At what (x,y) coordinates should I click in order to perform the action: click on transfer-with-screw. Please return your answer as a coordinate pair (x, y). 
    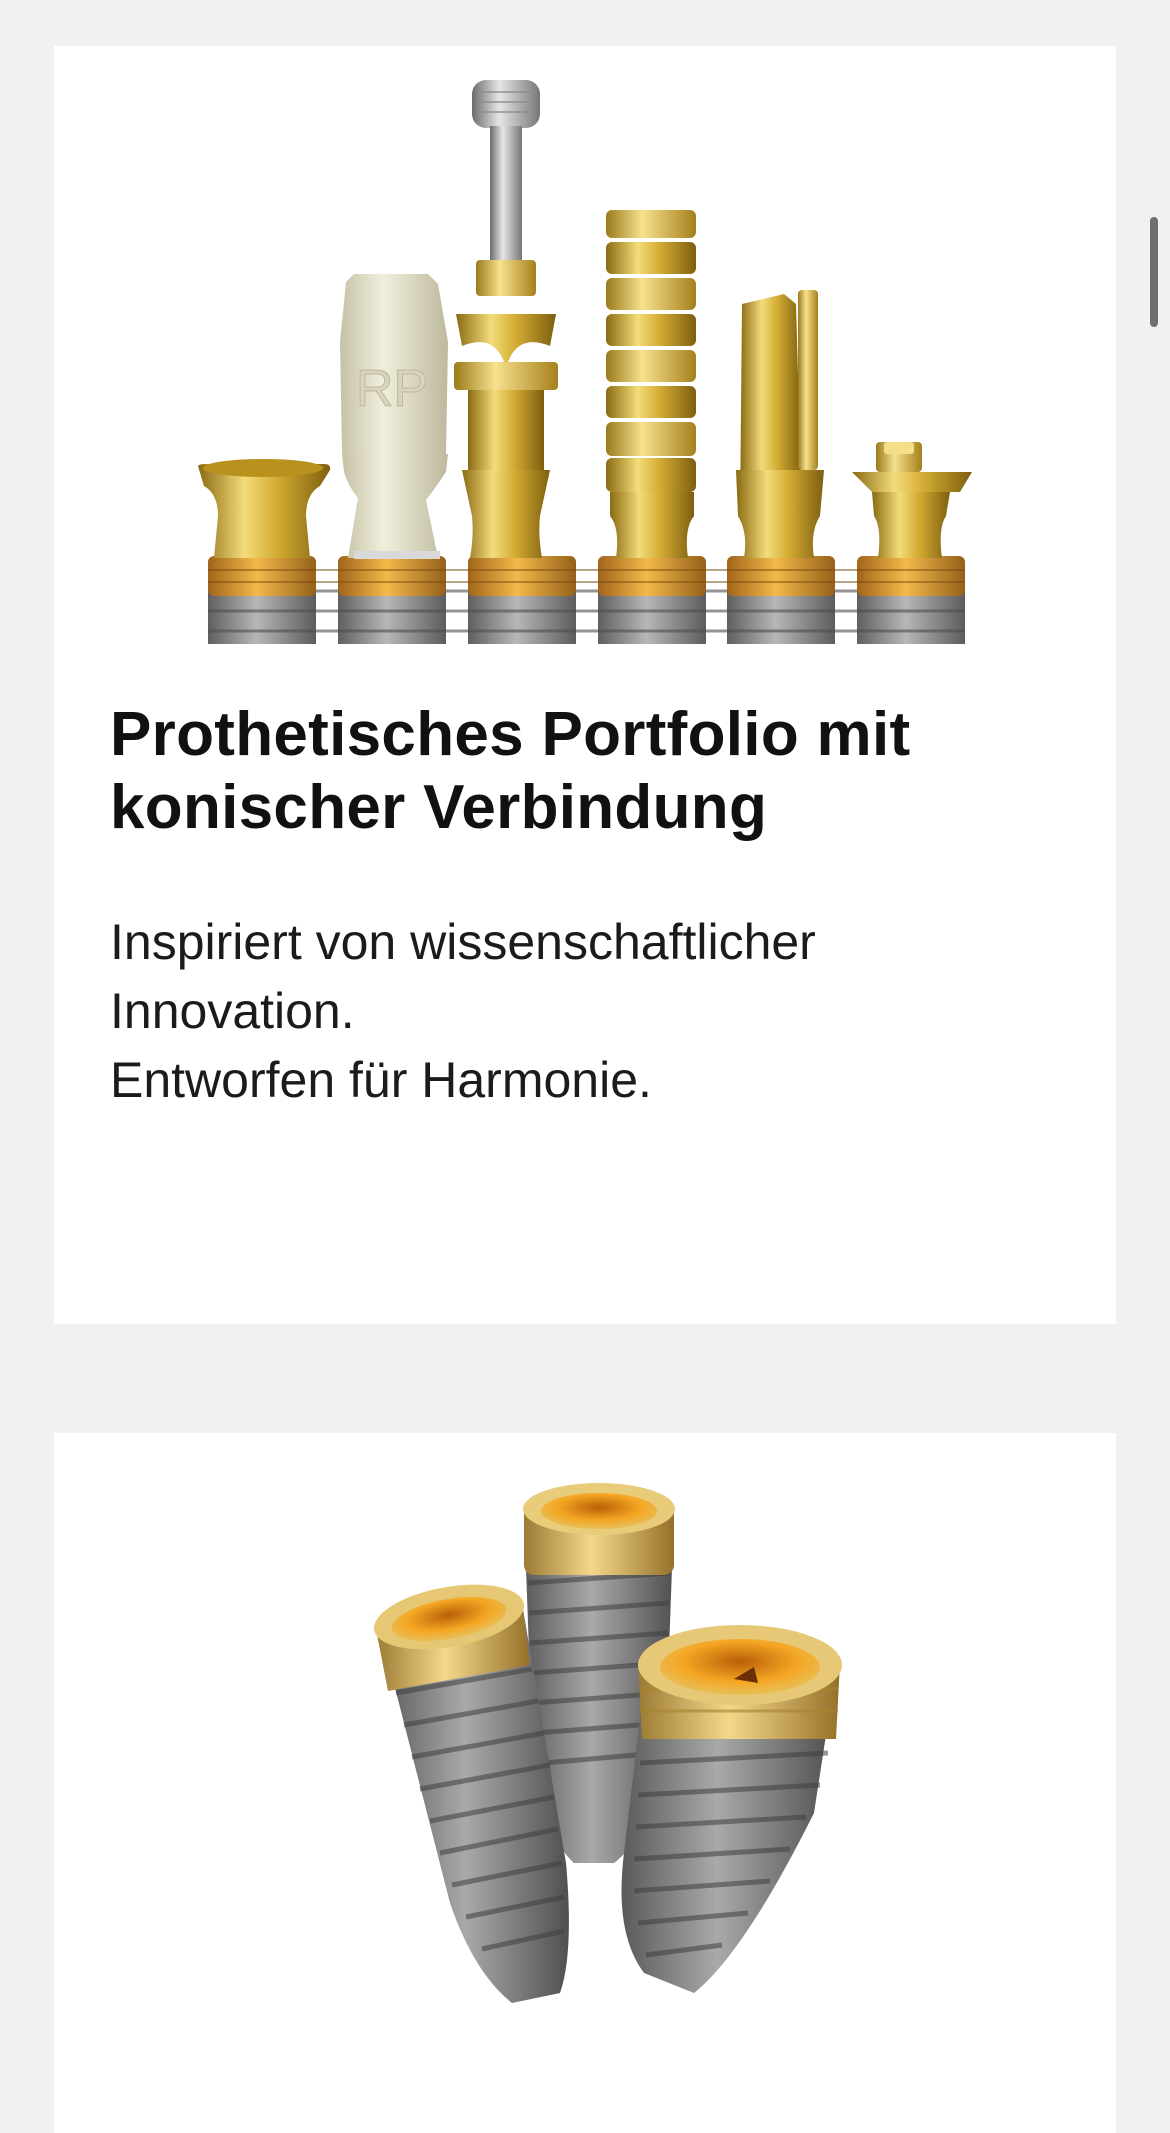
    Looking at the image, I should click on (506, 319).